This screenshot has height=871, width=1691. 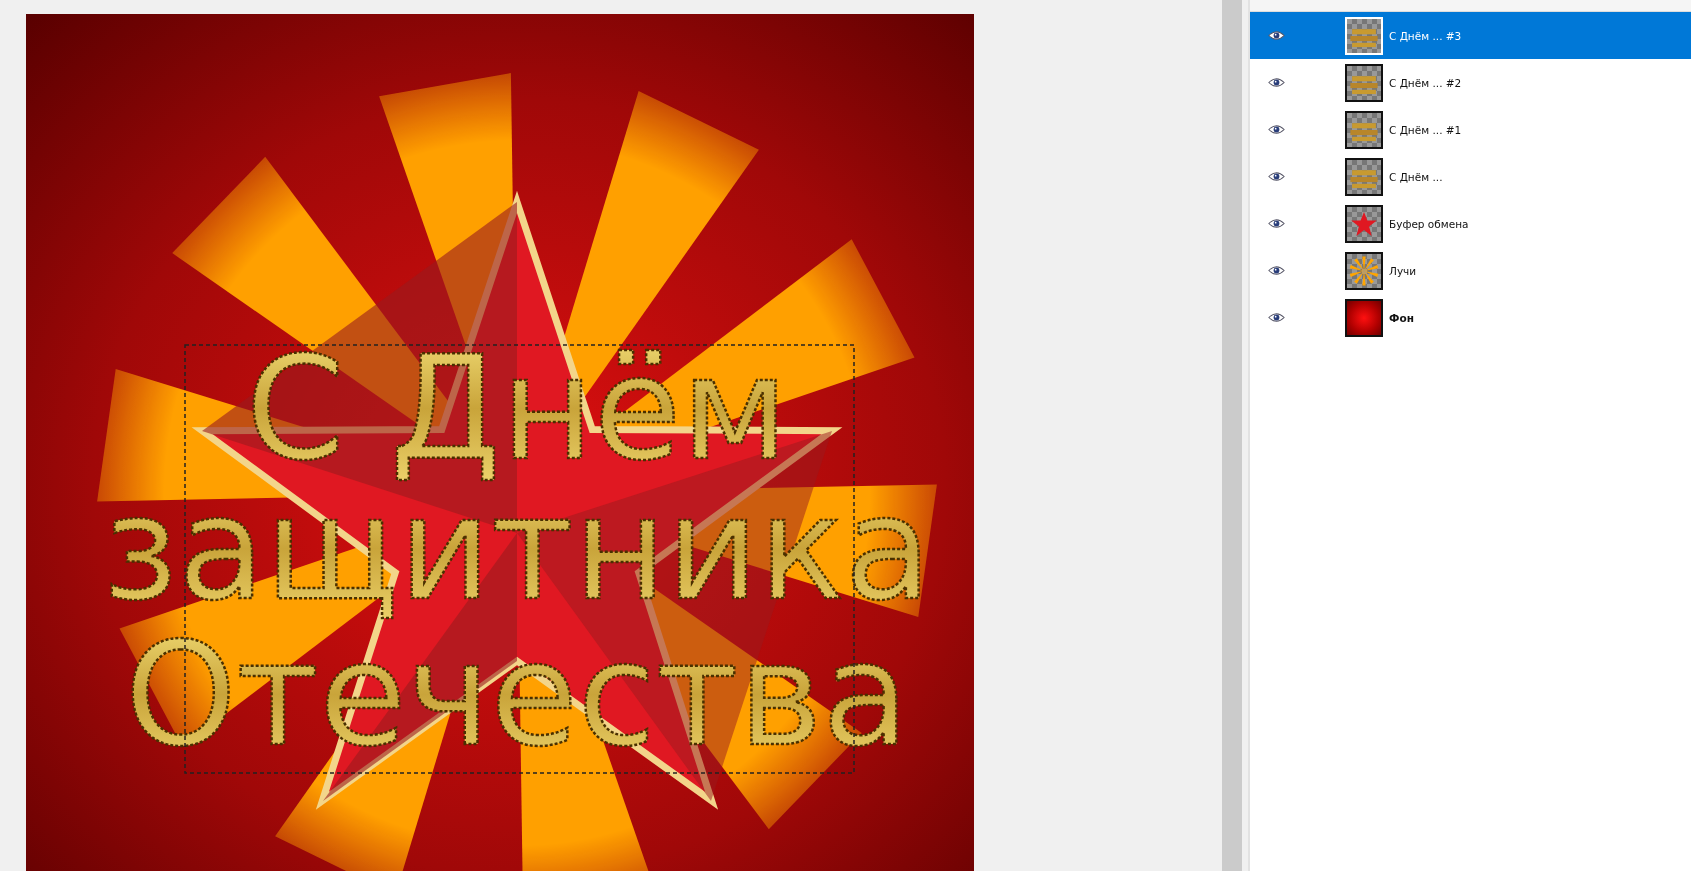 What do you see at coordinates (1425, 129) in the screenshot?
I see `layer-name: С Днём ... #1` at bounding box center [1425, 129].